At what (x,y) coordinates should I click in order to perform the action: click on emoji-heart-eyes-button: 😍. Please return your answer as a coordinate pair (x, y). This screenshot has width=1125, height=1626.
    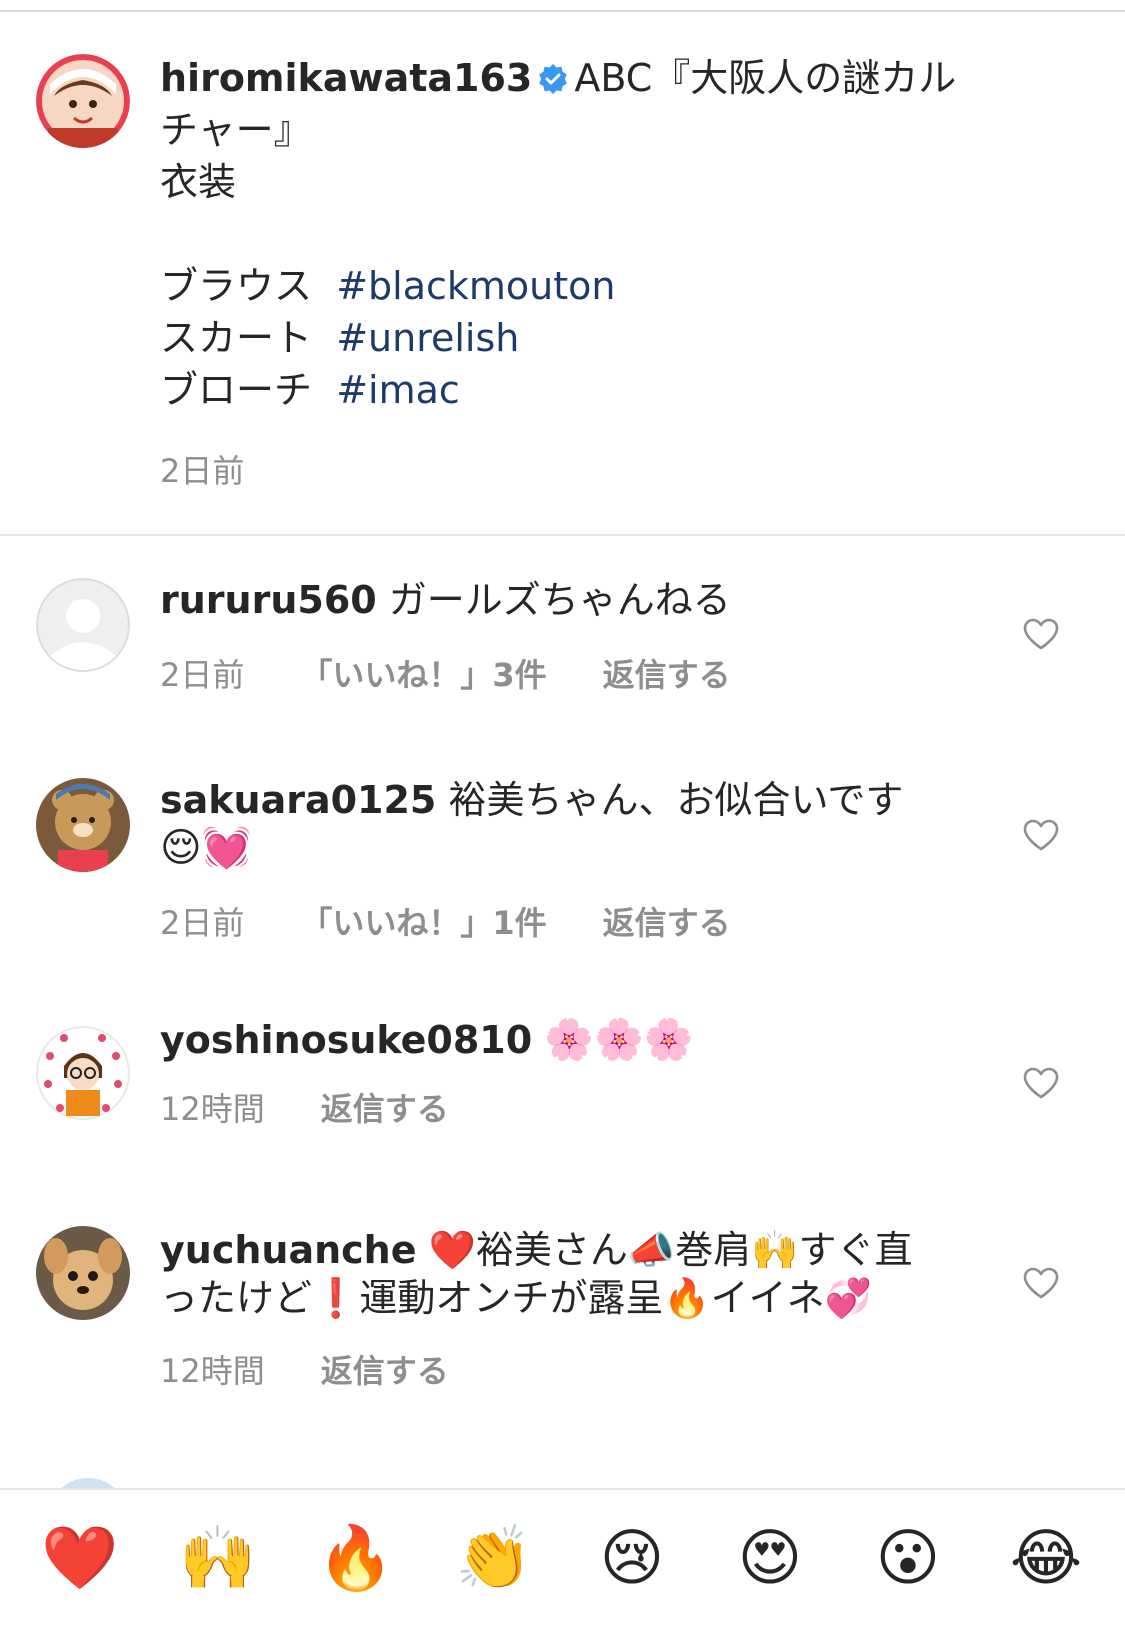
    Looking at the image, I should click on (770, 1558).